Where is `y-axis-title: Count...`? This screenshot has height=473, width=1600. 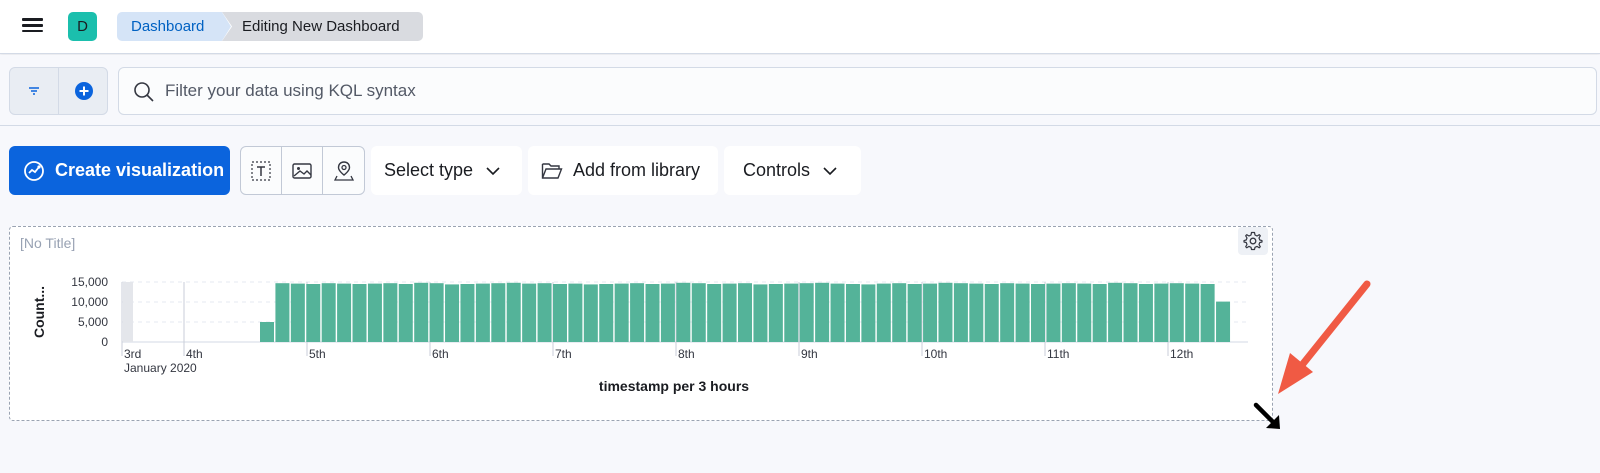
y-axis-title: Count... is located at coordinates (39, 312).